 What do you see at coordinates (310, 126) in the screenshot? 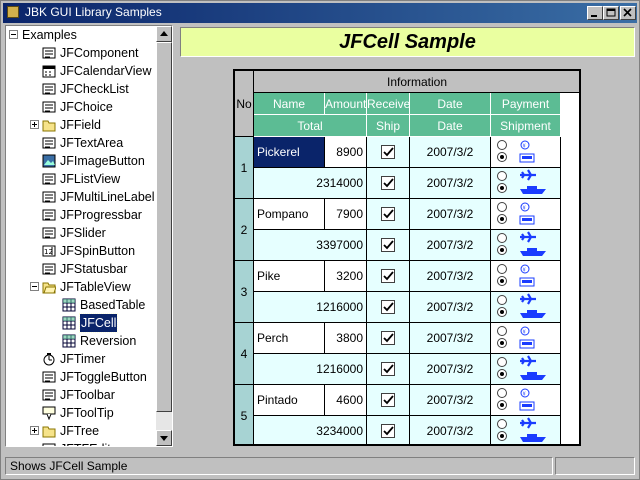
I see `column-header-total: Total` at bounding box center [310, 126].